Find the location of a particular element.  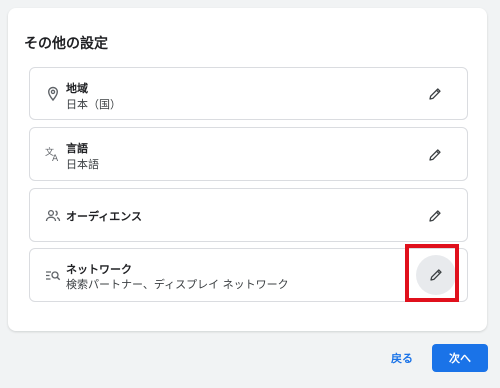

setting-value-network: 検索パートナー、ディスプレイ ネットワーク is located at coordinates (177, 284).